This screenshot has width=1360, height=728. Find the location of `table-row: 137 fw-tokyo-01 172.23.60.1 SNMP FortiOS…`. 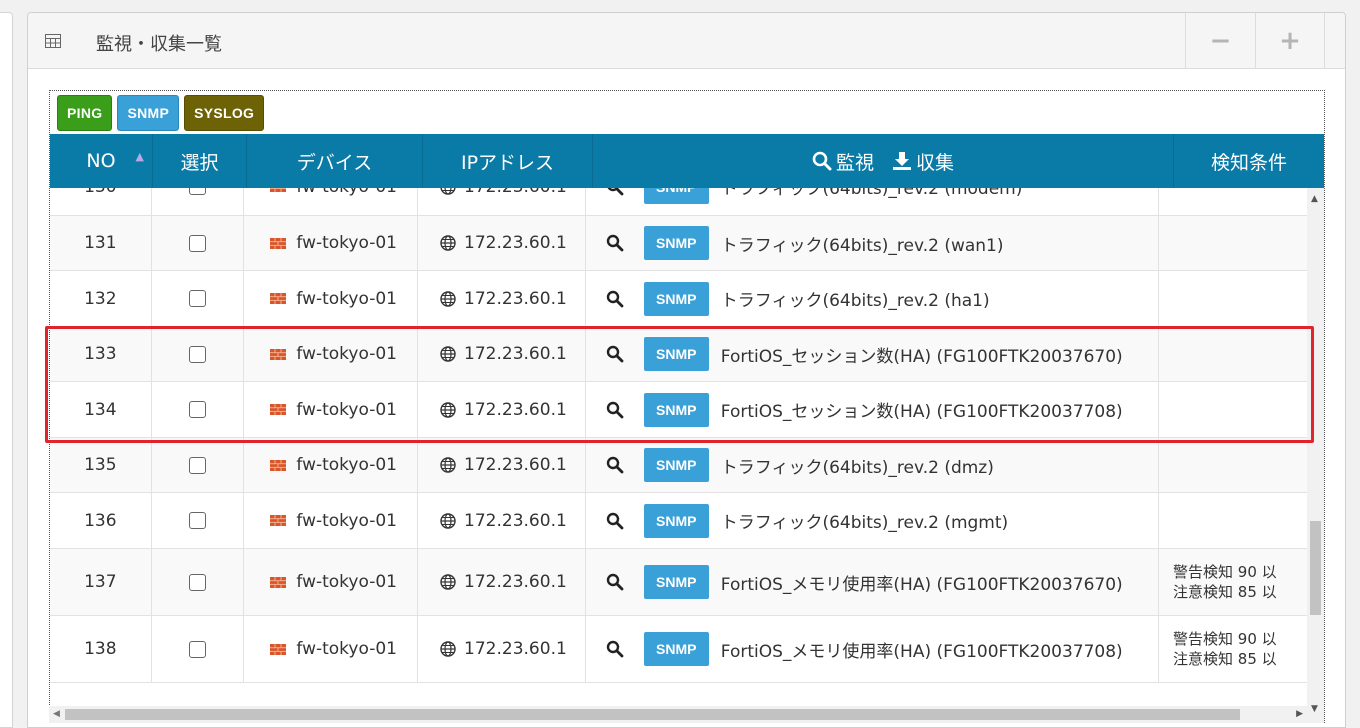

table-row: 137 fw-tokyo-01 172.23.60.1 SNMP FortiOS… is located at coordinates (678, 582).